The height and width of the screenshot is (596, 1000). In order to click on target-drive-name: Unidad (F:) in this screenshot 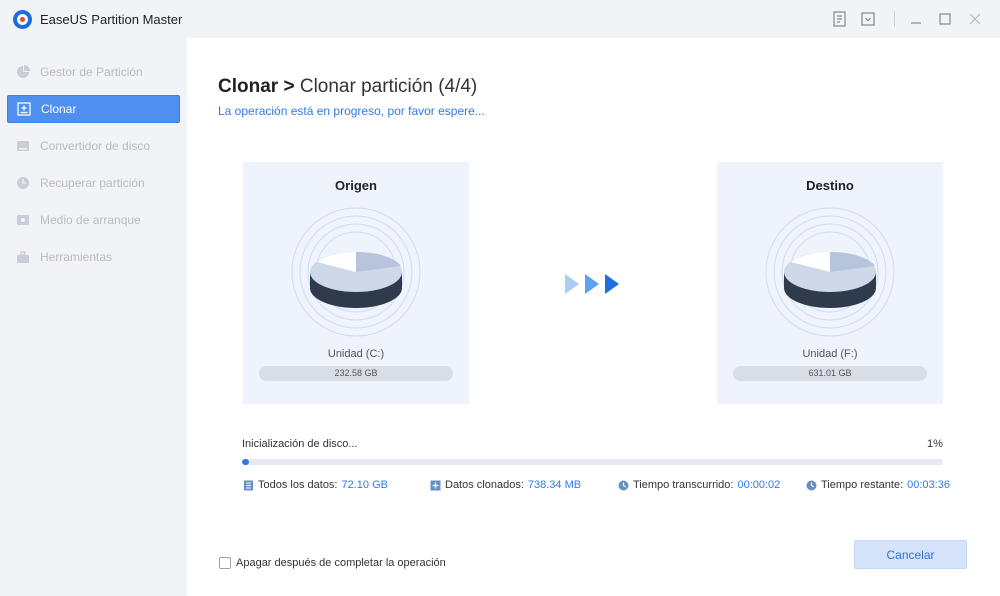, I will do `click(830, 354)`.